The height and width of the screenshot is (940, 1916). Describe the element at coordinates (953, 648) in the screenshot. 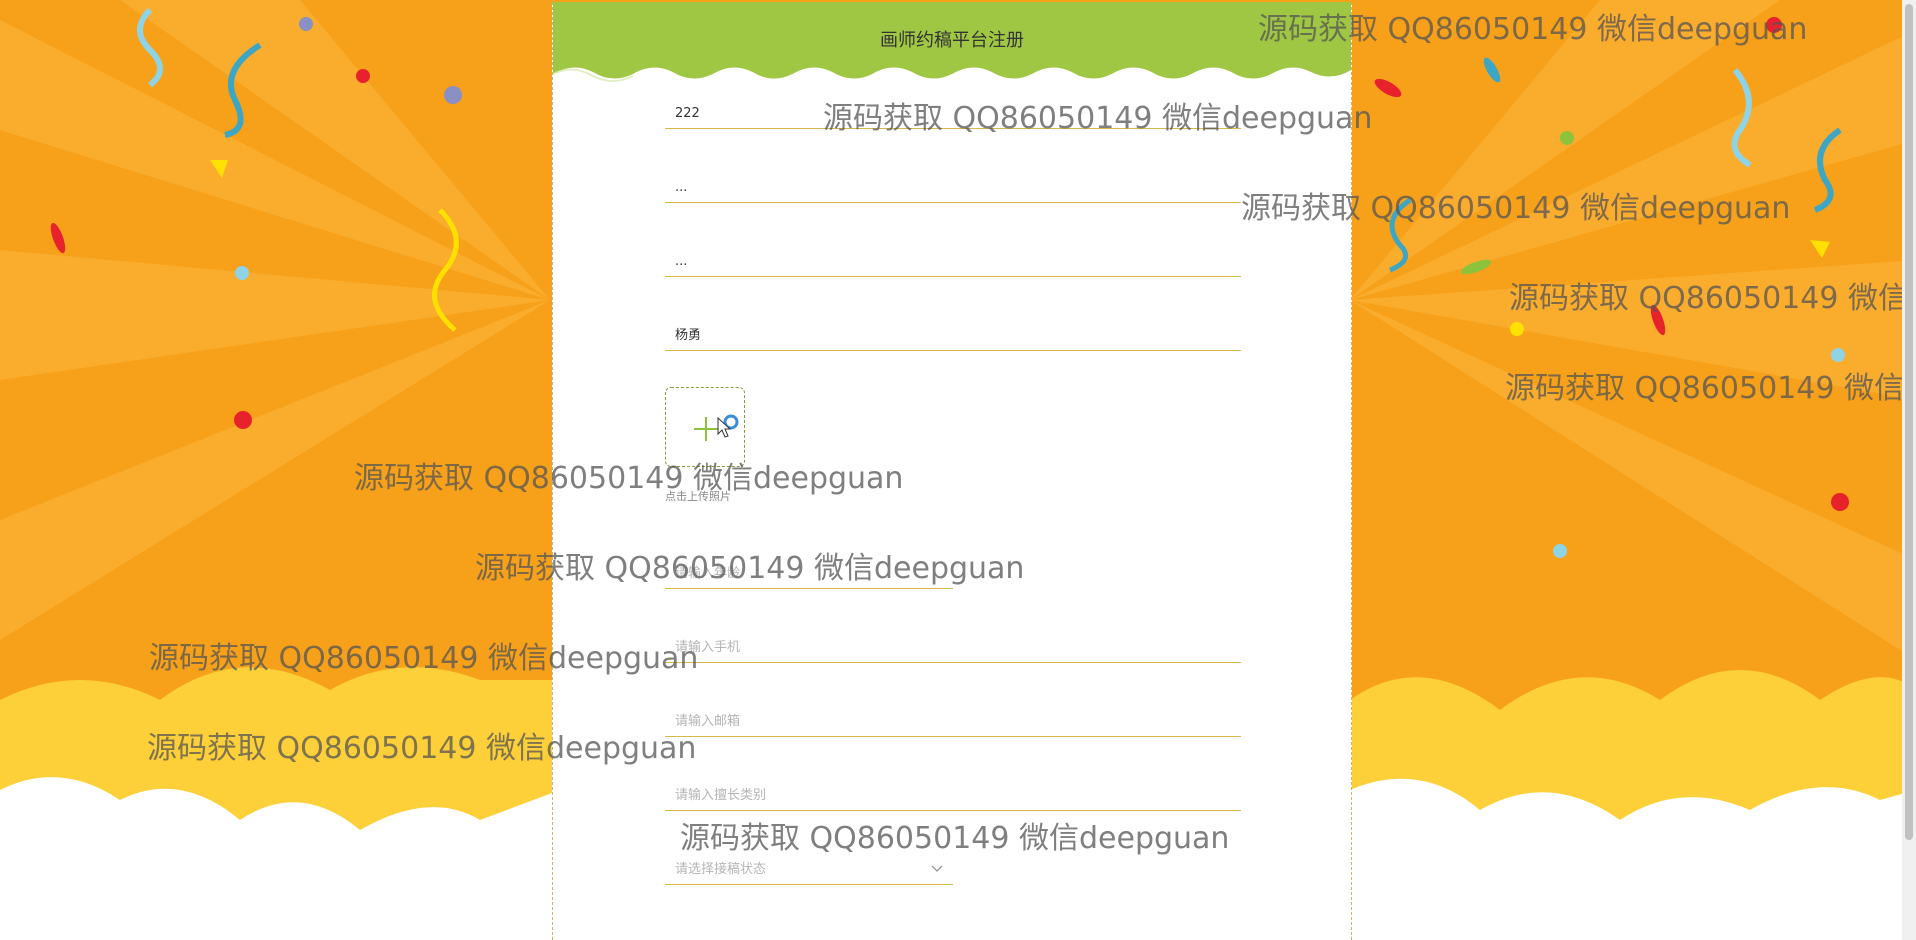

I see `phone-field: 请输入手机` at that location.